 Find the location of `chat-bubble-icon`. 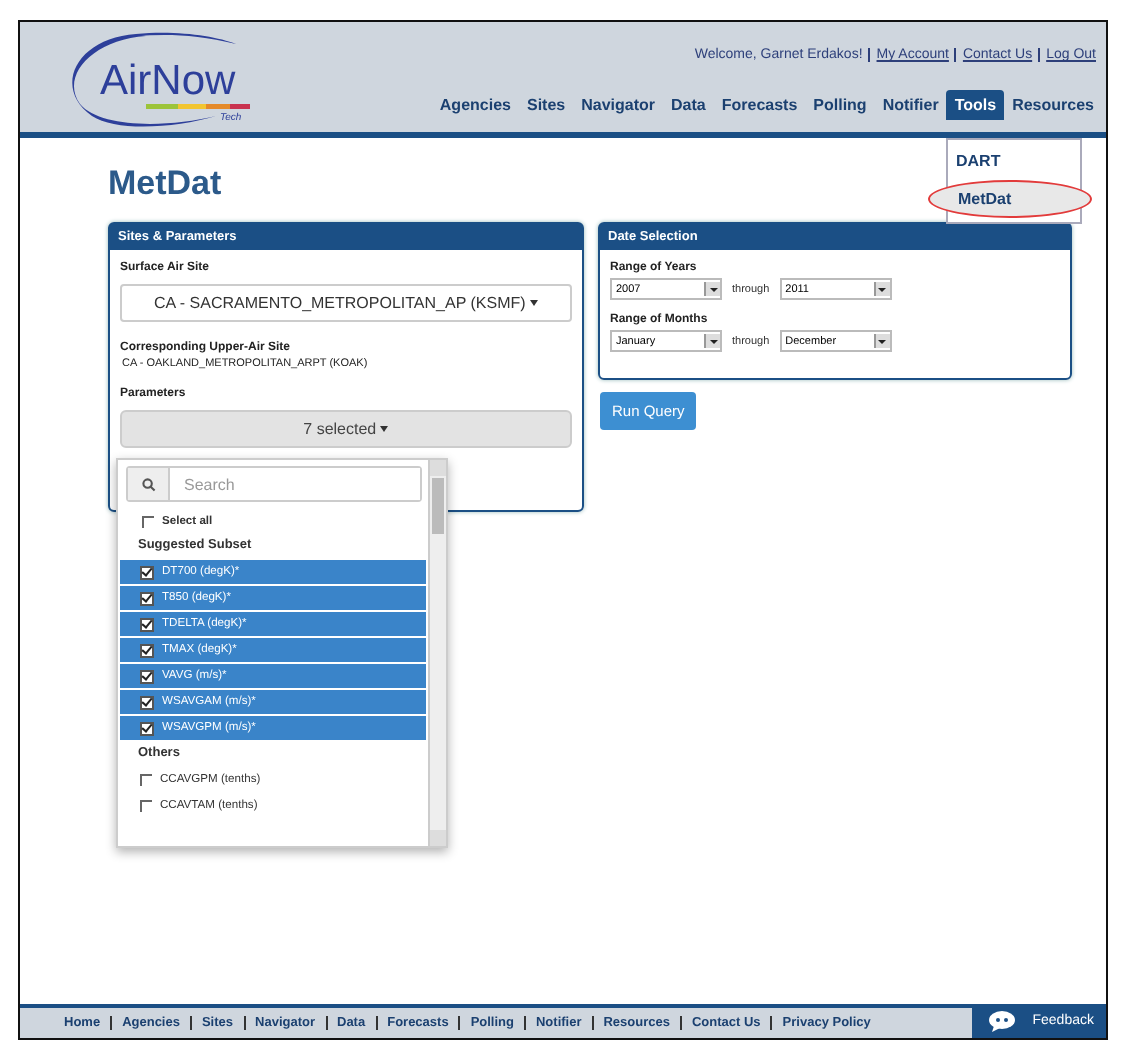

chat-bubble-icon is located at coordinates (1002, 1021).